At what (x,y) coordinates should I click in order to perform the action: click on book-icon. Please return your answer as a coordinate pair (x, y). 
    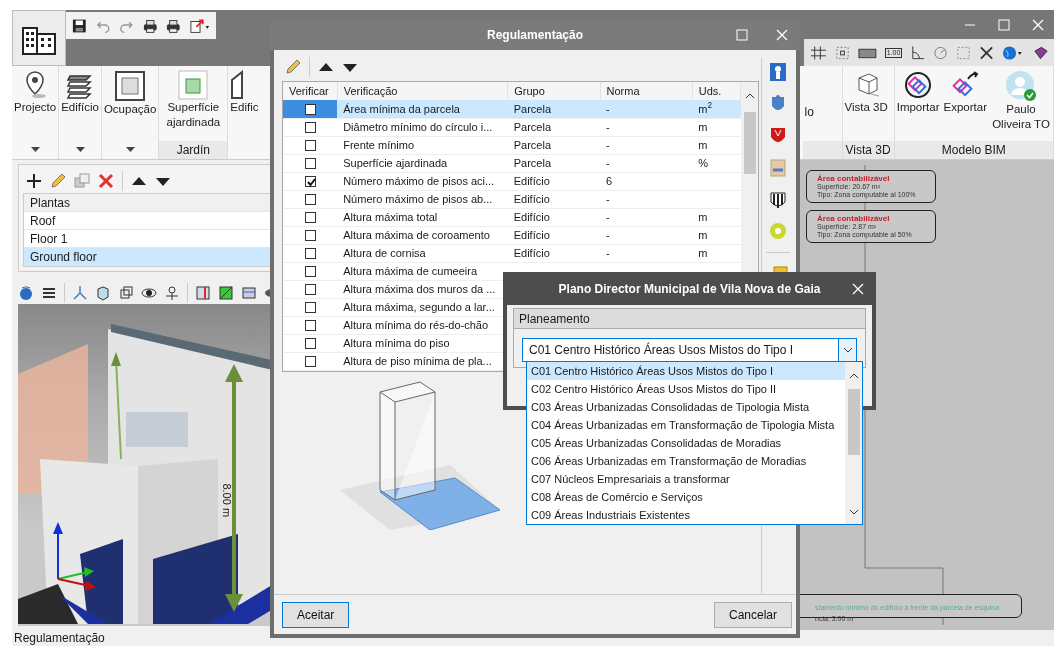
    Looking at the image, I should click on (1041, 52).